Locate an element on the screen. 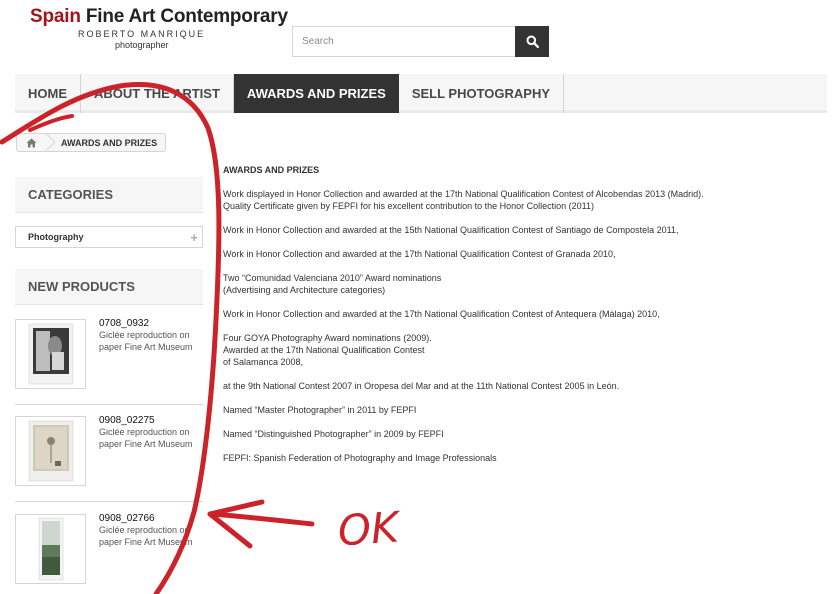 Image resolution: width=839 pixels, height=594 pixels. search-icon is located at coordinates (532, 41).